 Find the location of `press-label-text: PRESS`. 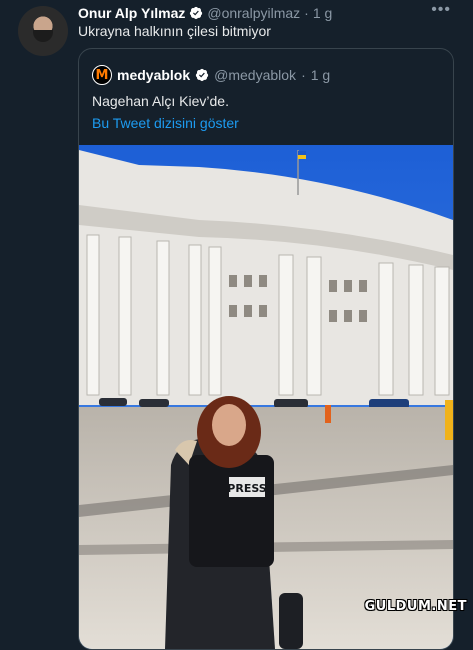

press-label-text: PRESS is located at coordinates (246, 488).